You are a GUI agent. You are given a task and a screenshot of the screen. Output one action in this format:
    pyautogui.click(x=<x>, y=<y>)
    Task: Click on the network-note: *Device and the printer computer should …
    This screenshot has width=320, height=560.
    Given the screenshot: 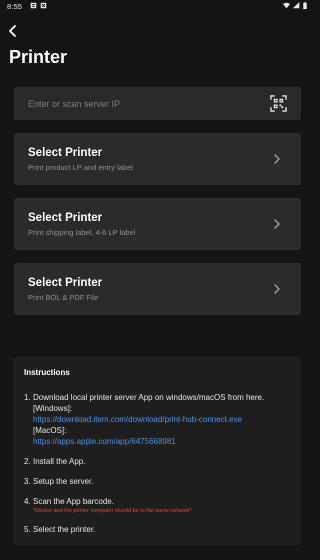 What is the action you would take?
    pyautogui.click(x=112, y=511)
    